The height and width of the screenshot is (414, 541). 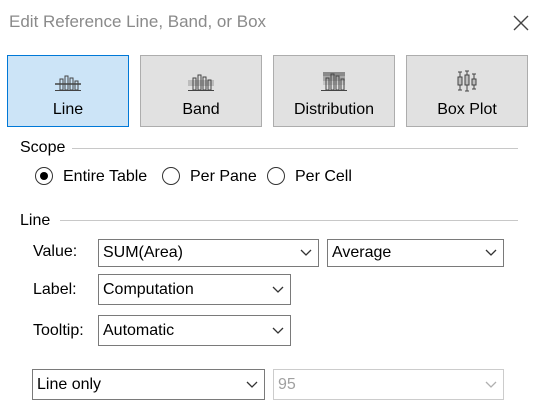 What do you see at coordinates (415, 253) in the screenshot?
I see `aggregation-select: Average` at bounding box center [415, 253].